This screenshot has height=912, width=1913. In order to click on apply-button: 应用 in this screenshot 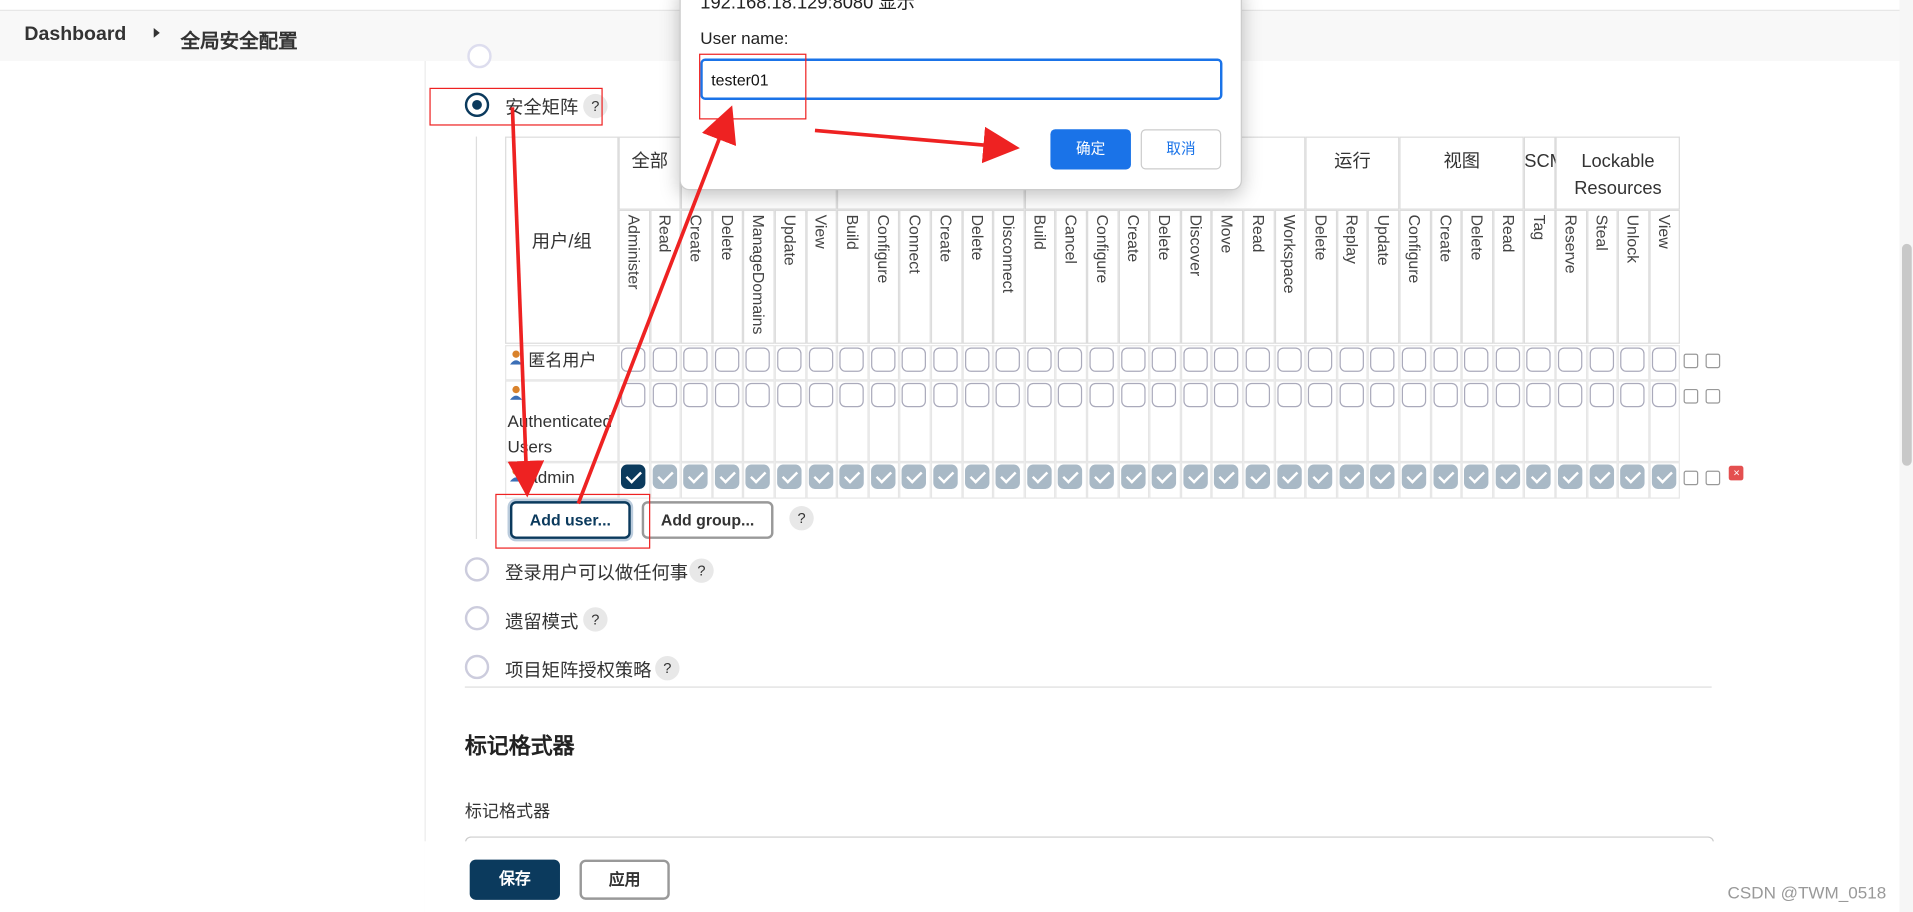, I will do `click(624, 879)`.